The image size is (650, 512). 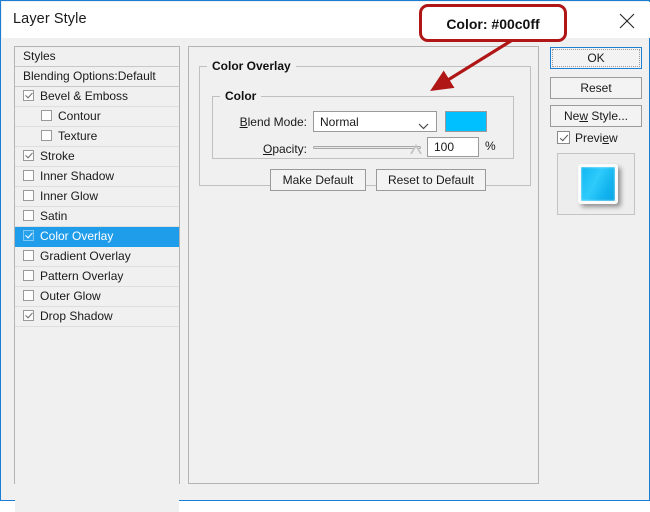 What do you see at coordinates (70, 296) in the screenshot?
I see `style-item-label: Outer Glow` at bounding box center [70, 296].